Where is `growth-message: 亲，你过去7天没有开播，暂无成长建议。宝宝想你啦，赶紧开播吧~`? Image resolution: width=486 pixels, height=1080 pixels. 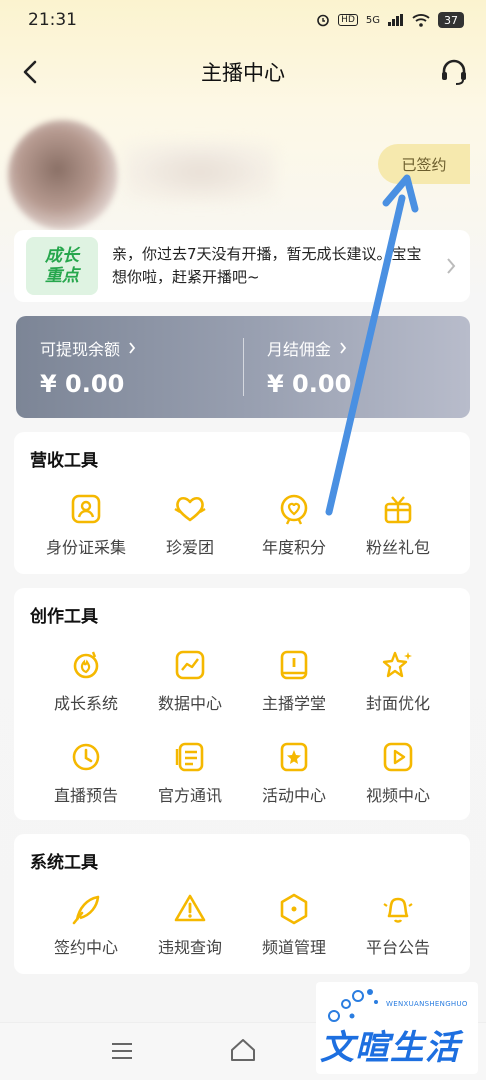
growth-message: 亲，你过去7天没有开播，暂无成长建议。宝宝想你啦，赶紧开播吧~ is located at coordinates (267, 265).